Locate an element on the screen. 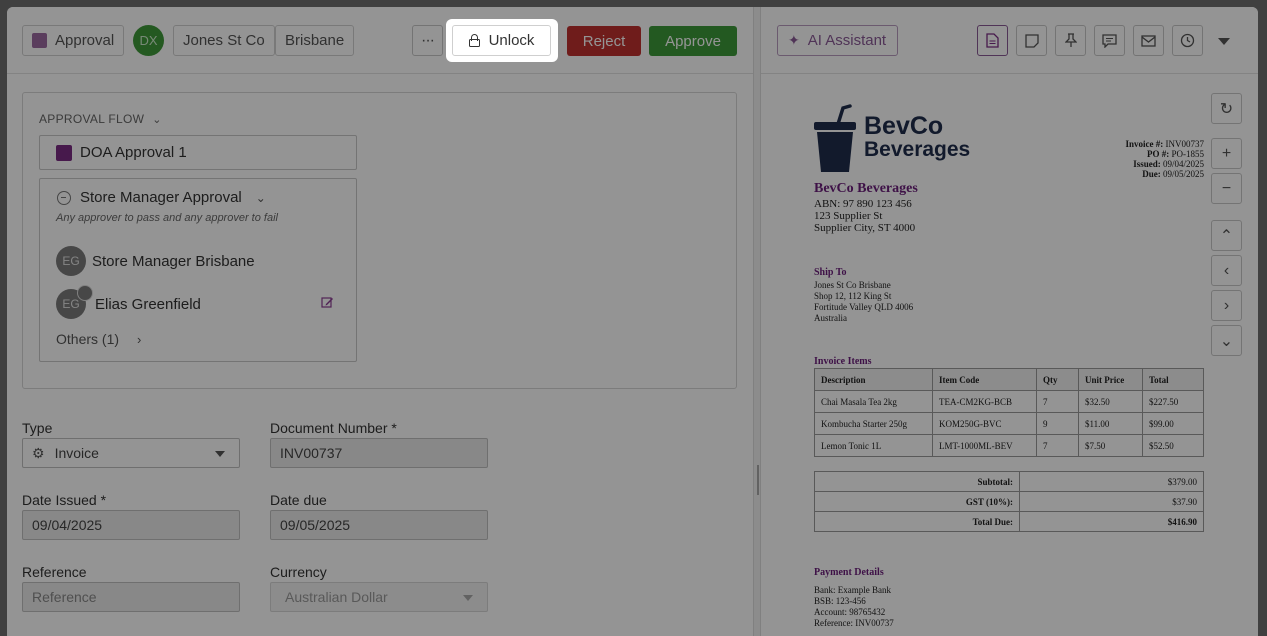 This screenshot has height=636, width=1267. currency-label: Currency is located at coordinates (298, 572).